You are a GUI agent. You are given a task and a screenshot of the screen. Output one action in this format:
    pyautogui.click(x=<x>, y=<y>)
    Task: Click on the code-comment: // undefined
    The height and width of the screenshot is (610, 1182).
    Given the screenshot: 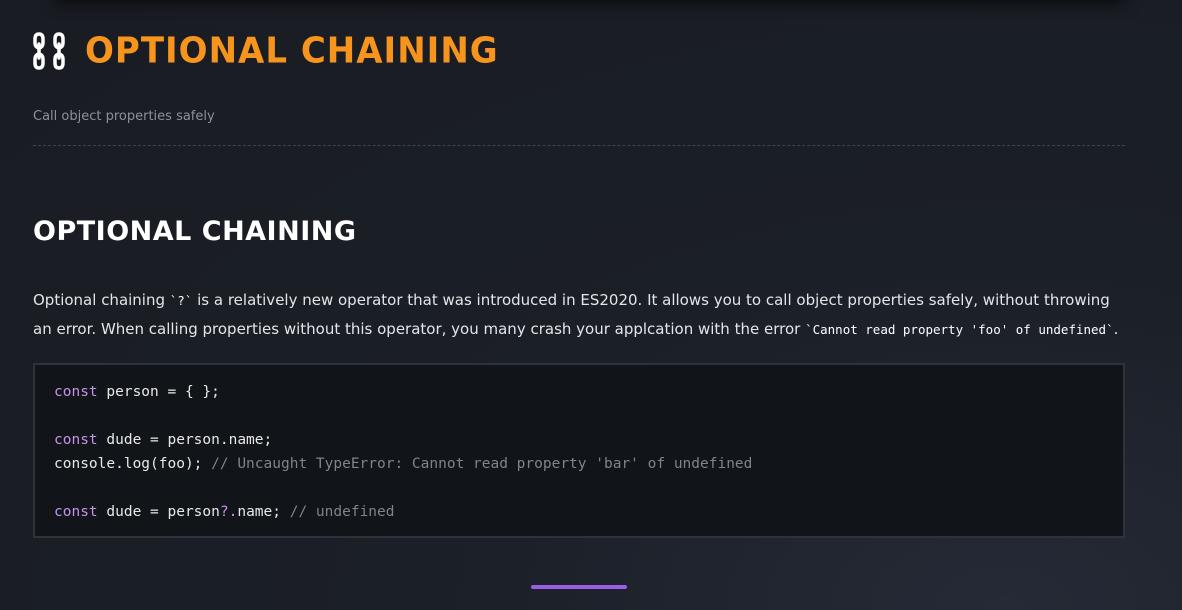 What is the action you would take?
    pyautogui.click(x=342, y=512)
    